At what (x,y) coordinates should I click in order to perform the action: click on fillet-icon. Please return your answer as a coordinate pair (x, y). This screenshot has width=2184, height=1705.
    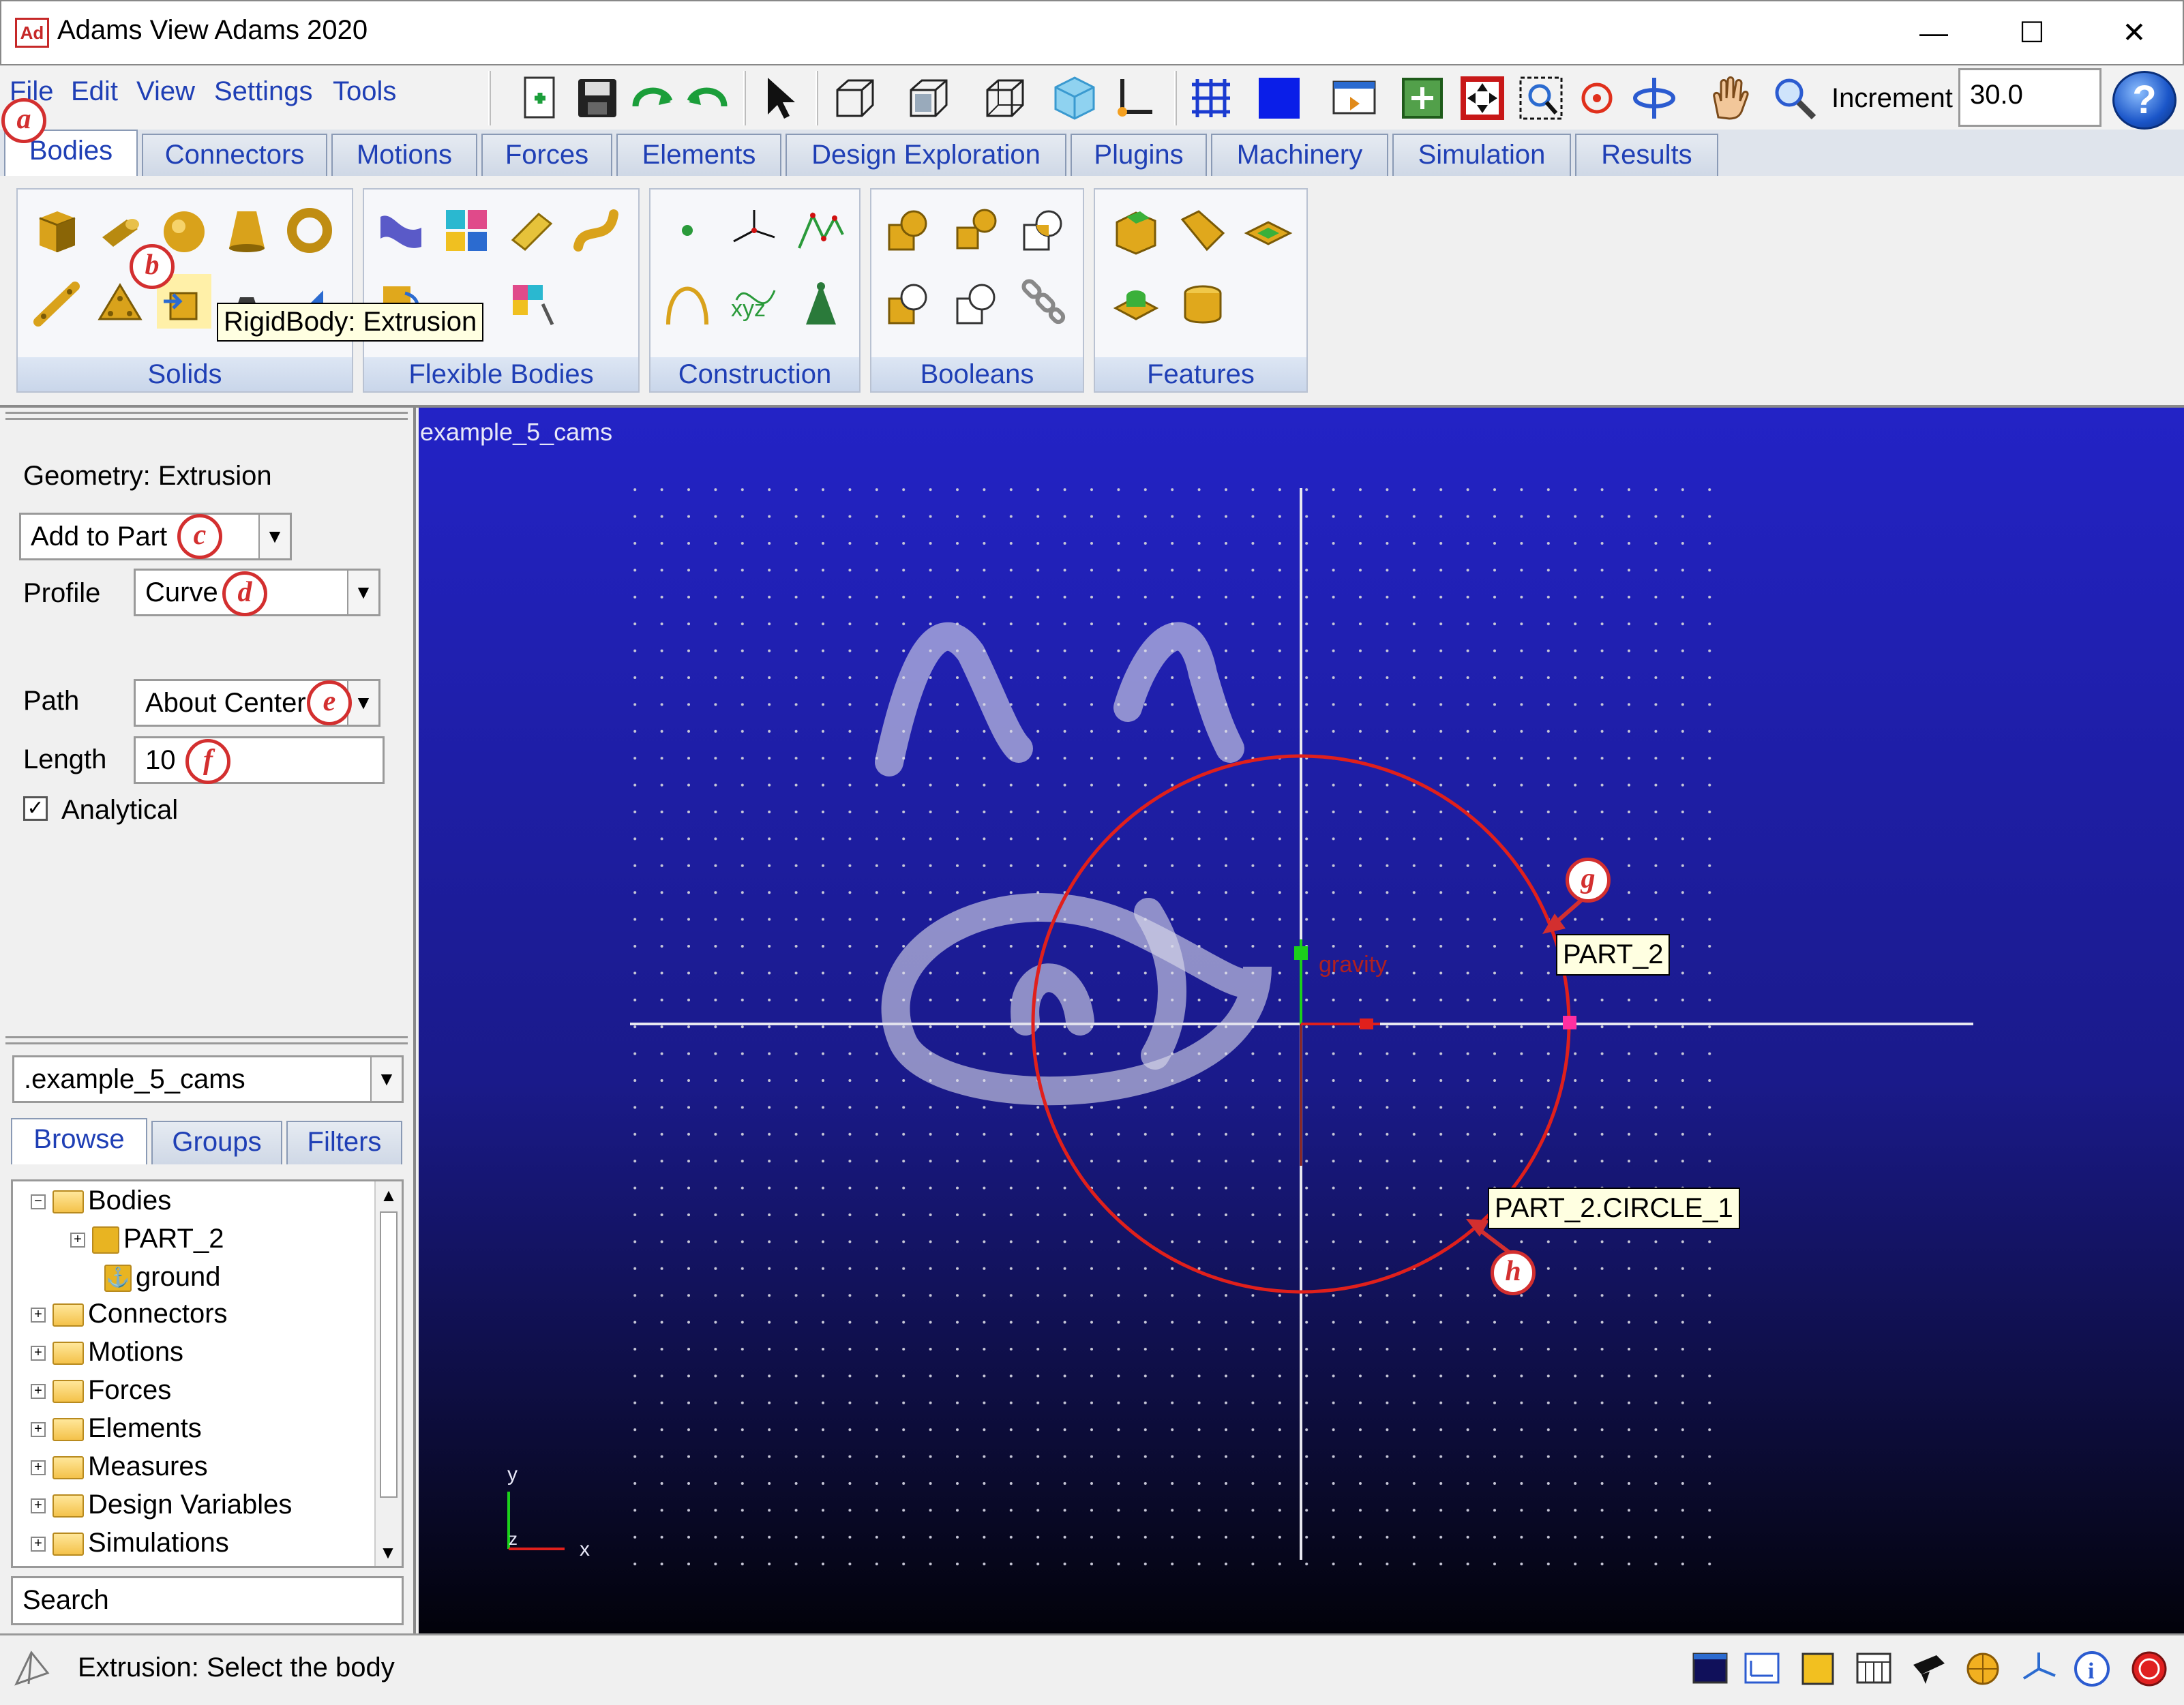
    Looking at the image, I should click on (1203, 230).